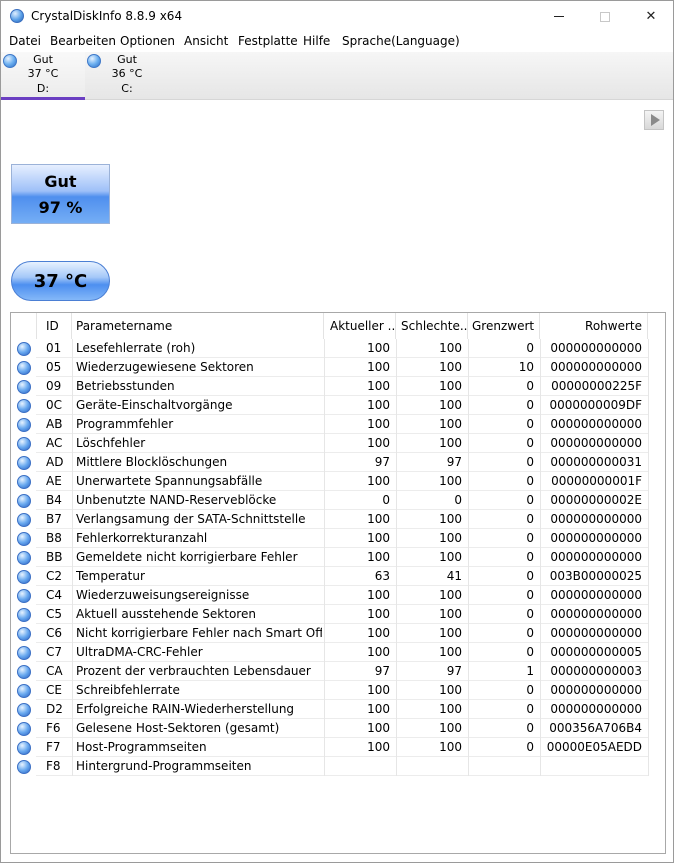 Image resolution: width=674 pixels, height=863 pixels. What do you see at coordinates (43, 59) in the screenshot?
I see `disk-status: Gut` at bounding box center [43, 59].